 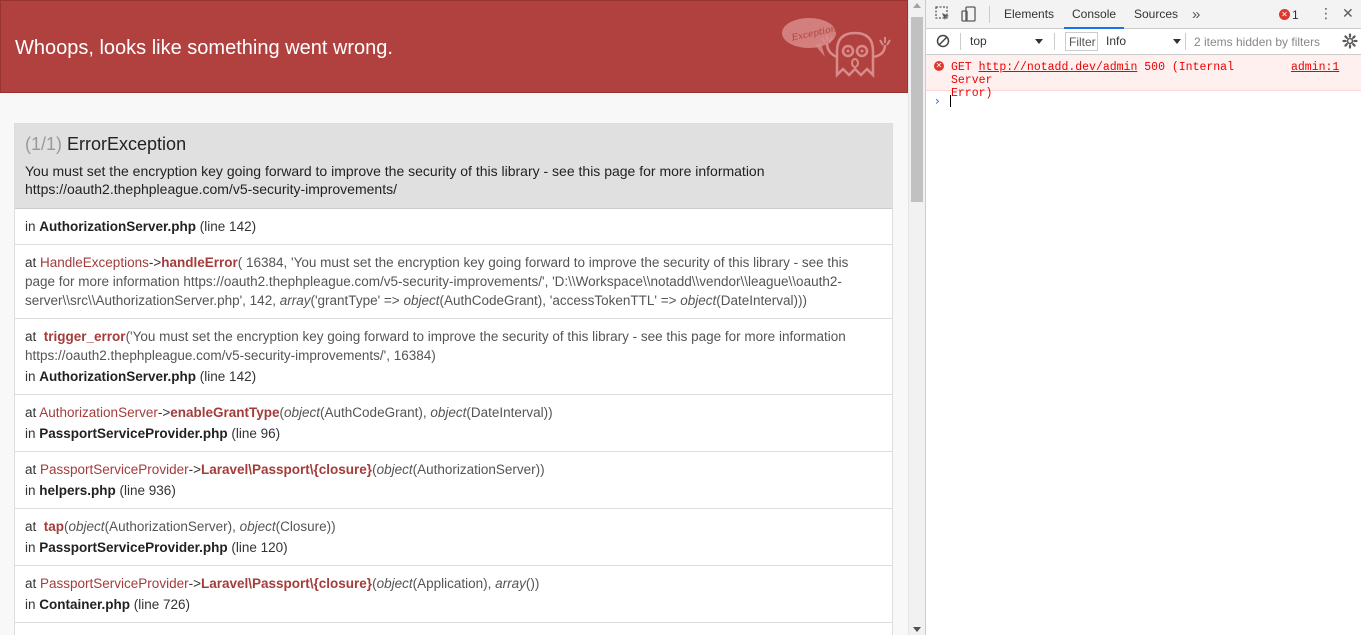 What do you see at coordinates (357, 300) in the screenshot?
I see `trace-args: ('grantType' =>` at bounding box center [357, 300].